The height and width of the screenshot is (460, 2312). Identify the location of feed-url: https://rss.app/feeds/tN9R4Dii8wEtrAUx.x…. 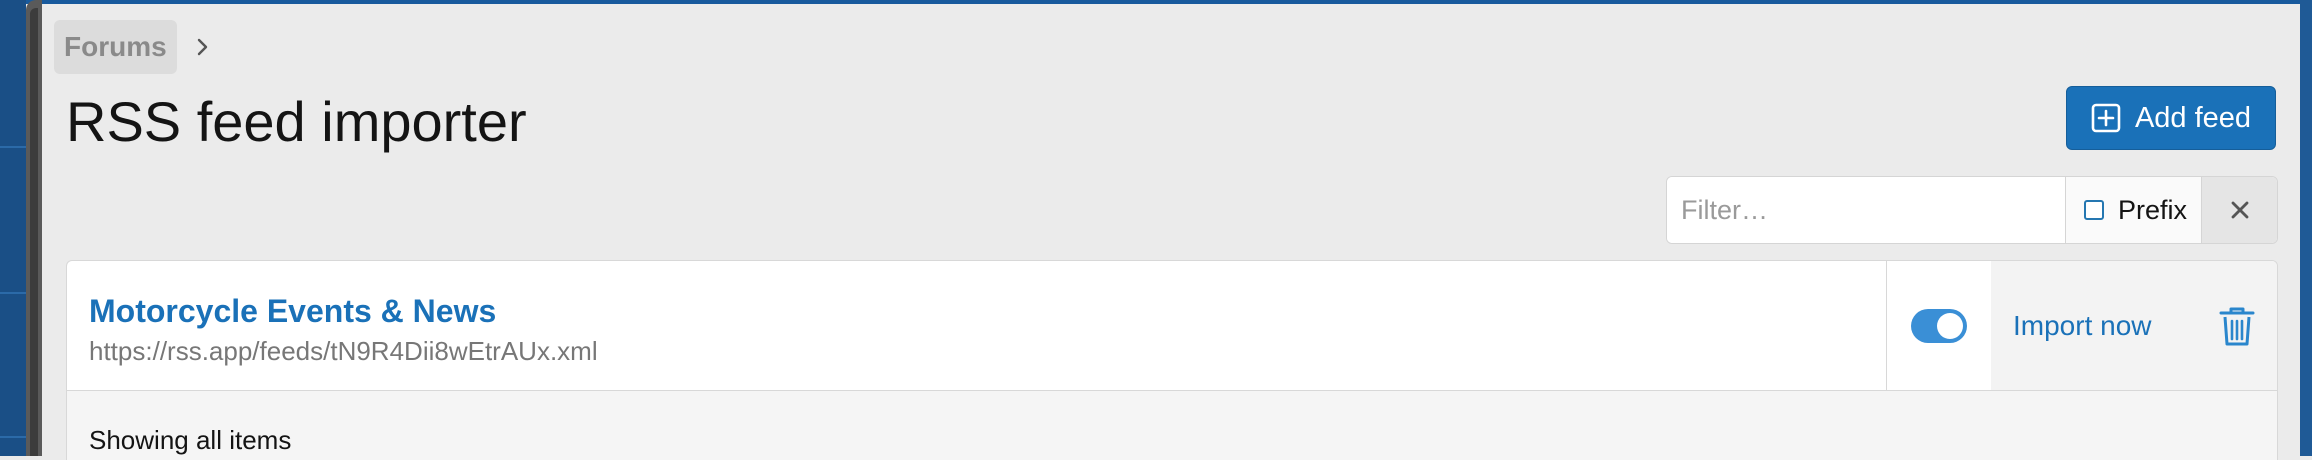
(343, 351).